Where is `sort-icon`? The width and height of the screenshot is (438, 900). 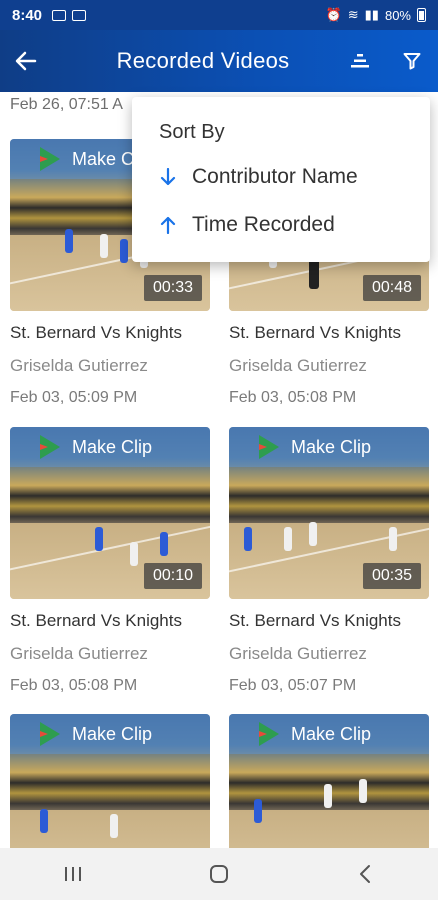 sort-icon is located at coordinates (360, 61).